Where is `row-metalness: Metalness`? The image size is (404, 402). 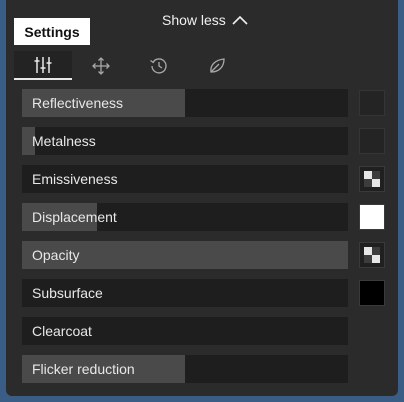
row-metalness: Metalness is located at coordinates (204, 141).